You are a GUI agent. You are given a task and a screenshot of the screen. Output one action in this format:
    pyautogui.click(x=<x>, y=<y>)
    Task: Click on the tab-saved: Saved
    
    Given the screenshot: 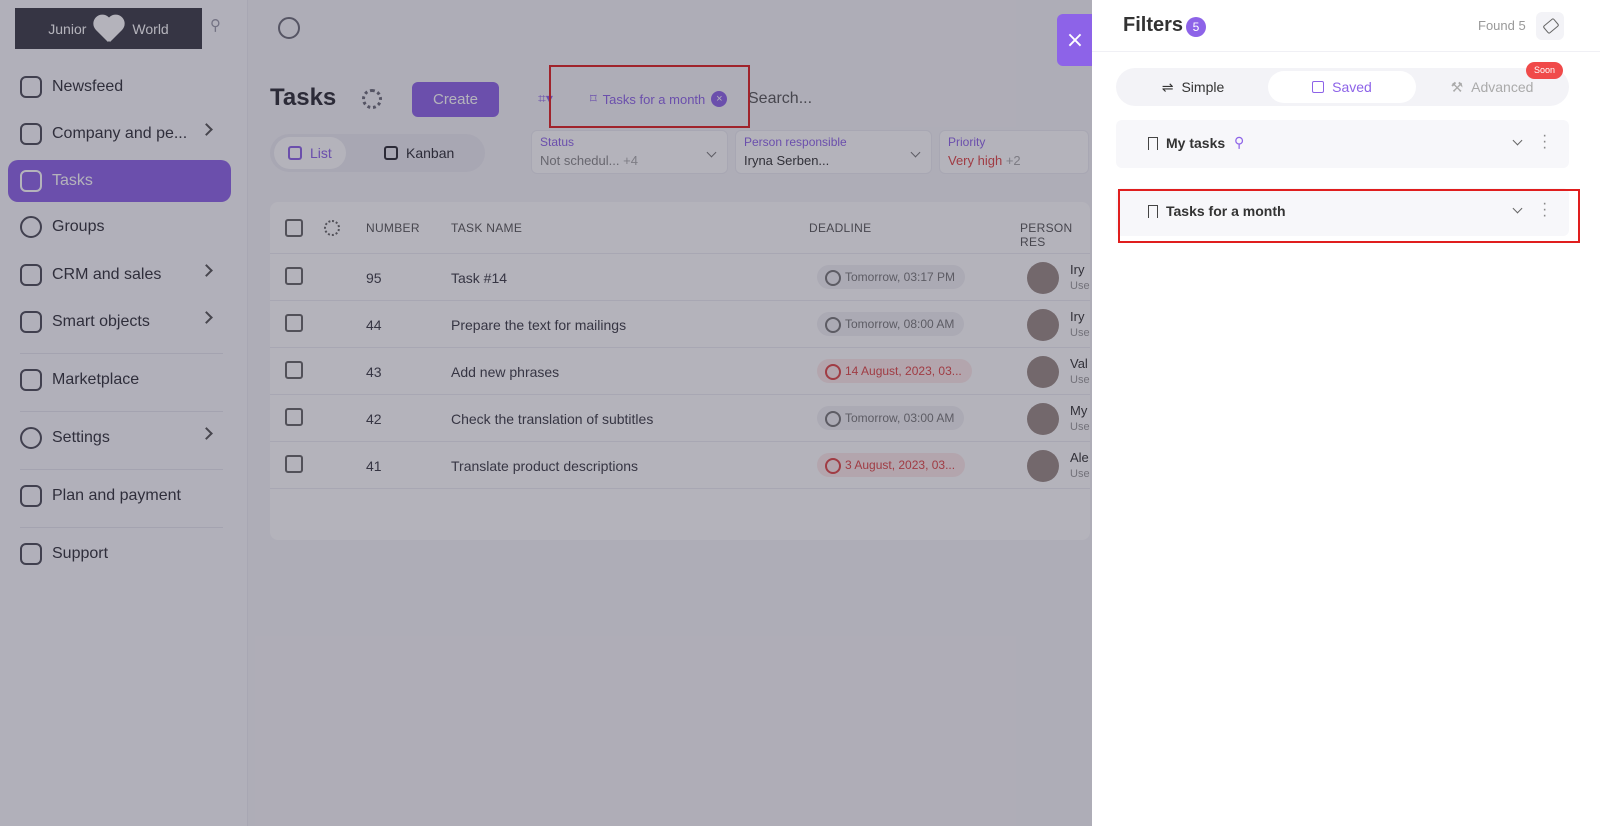 What is the action you would take?
    pyautogui.click(x=1342, y=87)
    